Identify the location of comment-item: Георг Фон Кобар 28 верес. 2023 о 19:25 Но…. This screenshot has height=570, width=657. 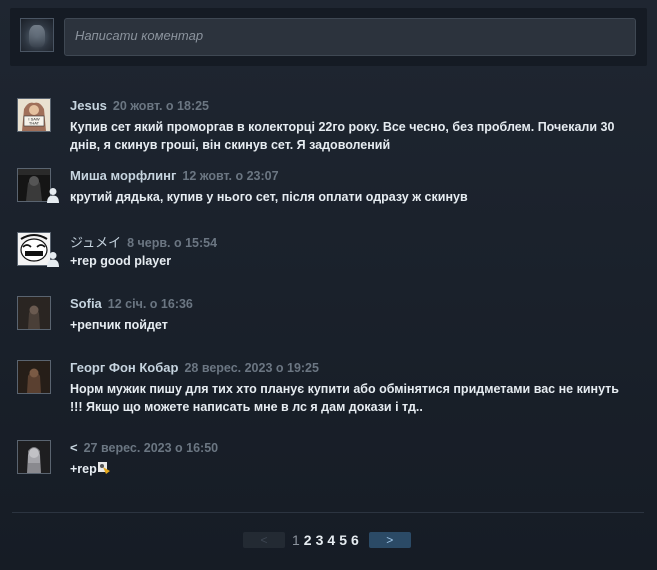
(327, 400).